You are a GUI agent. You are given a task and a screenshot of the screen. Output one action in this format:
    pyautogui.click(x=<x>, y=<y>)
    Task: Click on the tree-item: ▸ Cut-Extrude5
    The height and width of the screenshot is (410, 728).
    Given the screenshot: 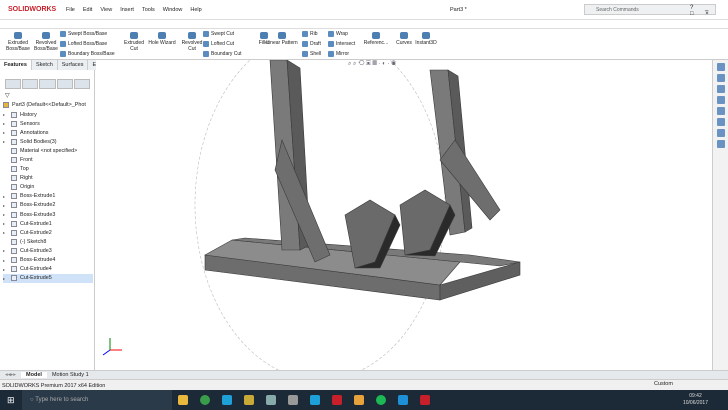 What is the action you would take?
    pyautogui.click(x=48, y=278)
    